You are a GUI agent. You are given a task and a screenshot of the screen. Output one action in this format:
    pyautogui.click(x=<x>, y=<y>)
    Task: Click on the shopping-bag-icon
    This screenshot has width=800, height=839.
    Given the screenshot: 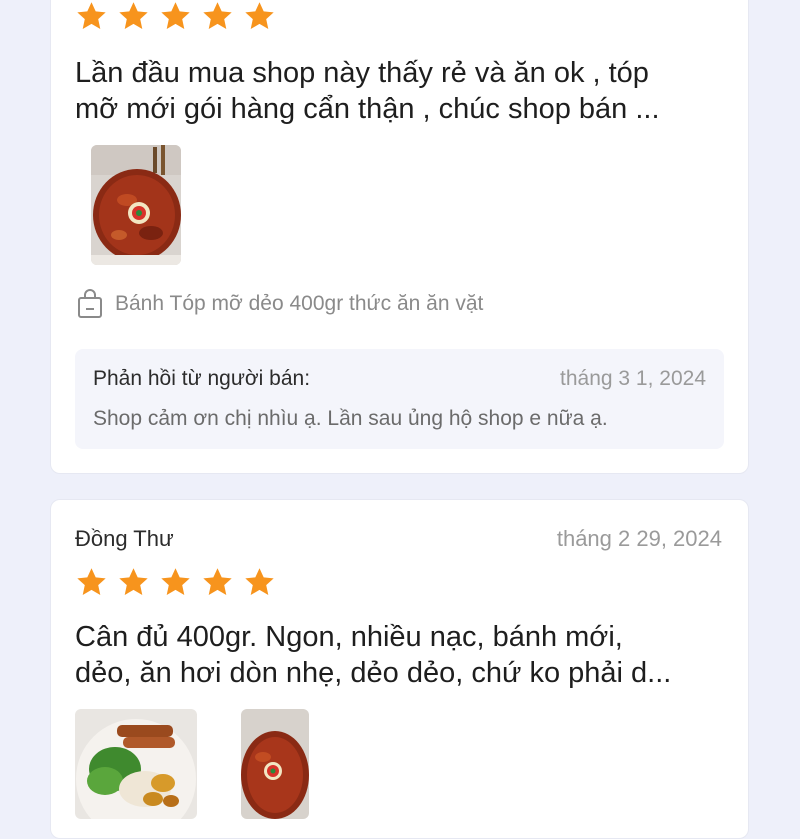 What is the action you would take?
    pyautogui.click(x=90, y=303)
    